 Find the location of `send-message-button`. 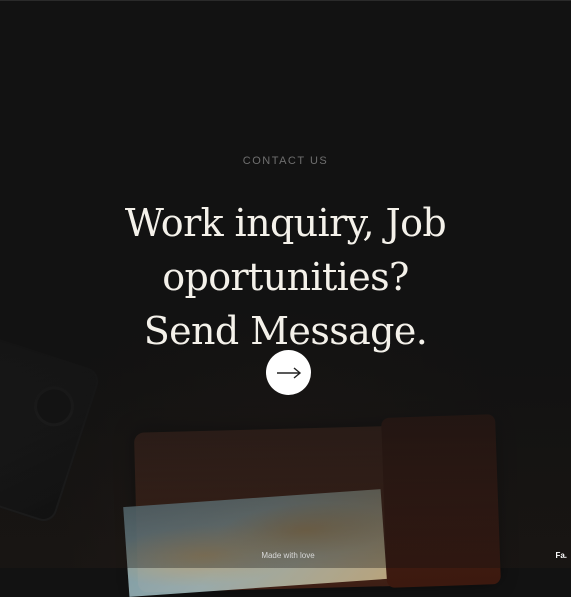

send-message-button is located at coordinates (288, 372).